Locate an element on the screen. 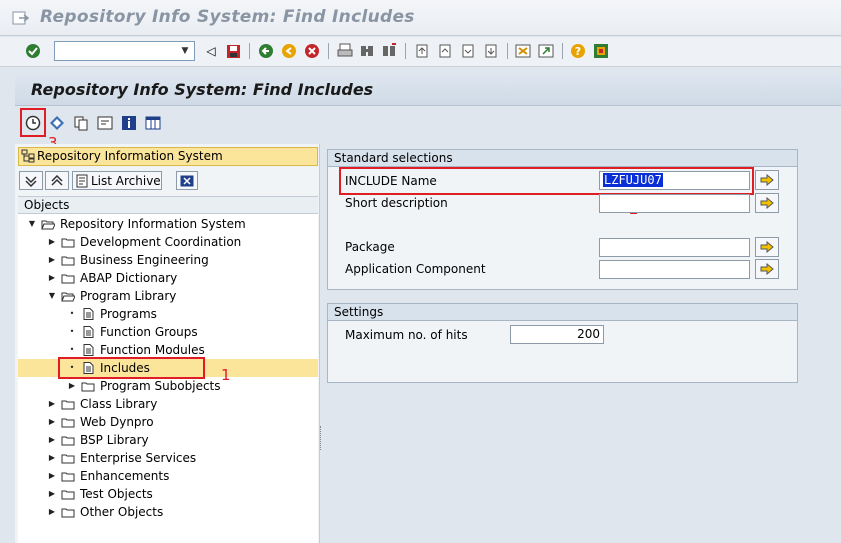 Image resolution: width=841 pixels, height=543 pixels. tree-node-label: Programs is located at coordinates (128, 314).